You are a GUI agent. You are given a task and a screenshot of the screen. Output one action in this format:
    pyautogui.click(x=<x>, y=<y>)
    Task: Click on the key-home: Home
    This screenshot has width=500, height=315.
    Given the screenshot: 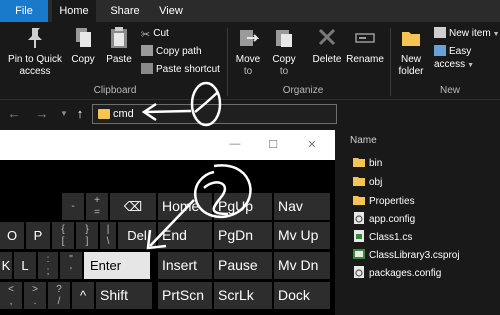 What is the action you would take?
    pyautogui.click(x=185, y=206)
    